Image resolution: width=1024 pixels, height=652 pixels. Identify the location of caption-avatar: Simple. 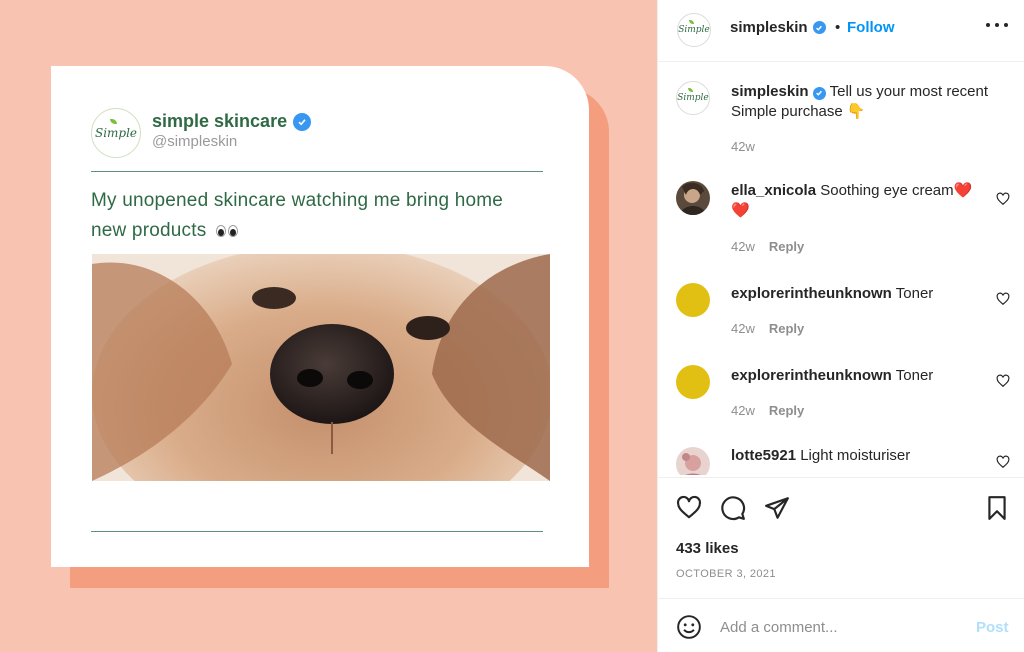
(693, 98).